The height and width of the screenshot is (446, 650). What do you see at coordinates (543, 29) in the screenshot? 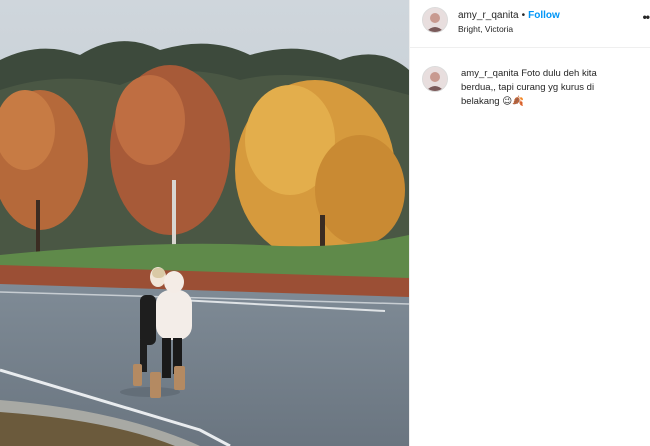
I see `location-link: Bright, Victoria` at bounding box center [543, 29].